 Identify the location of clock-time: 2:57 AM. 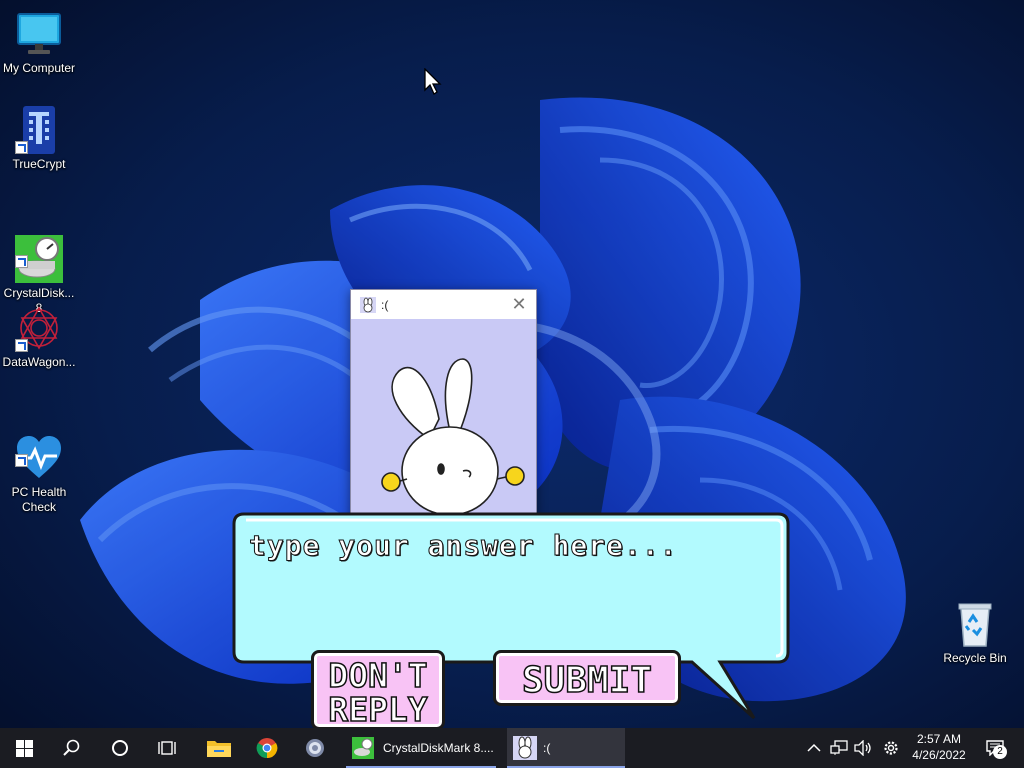
(939, 739).